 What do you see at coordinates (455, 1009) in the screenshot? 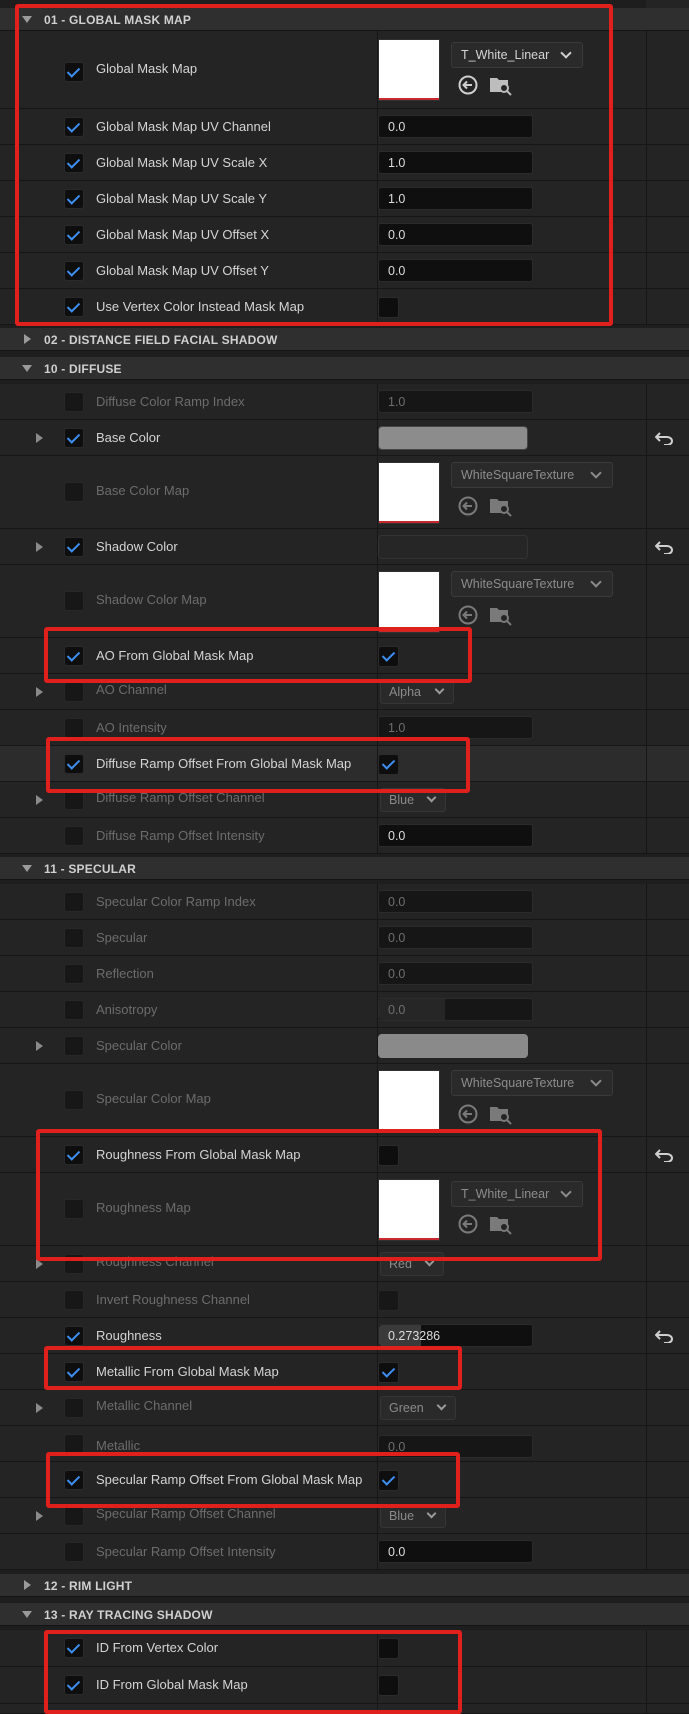
I see `value-slider: 0.0` at bounding box center [455, 1009].